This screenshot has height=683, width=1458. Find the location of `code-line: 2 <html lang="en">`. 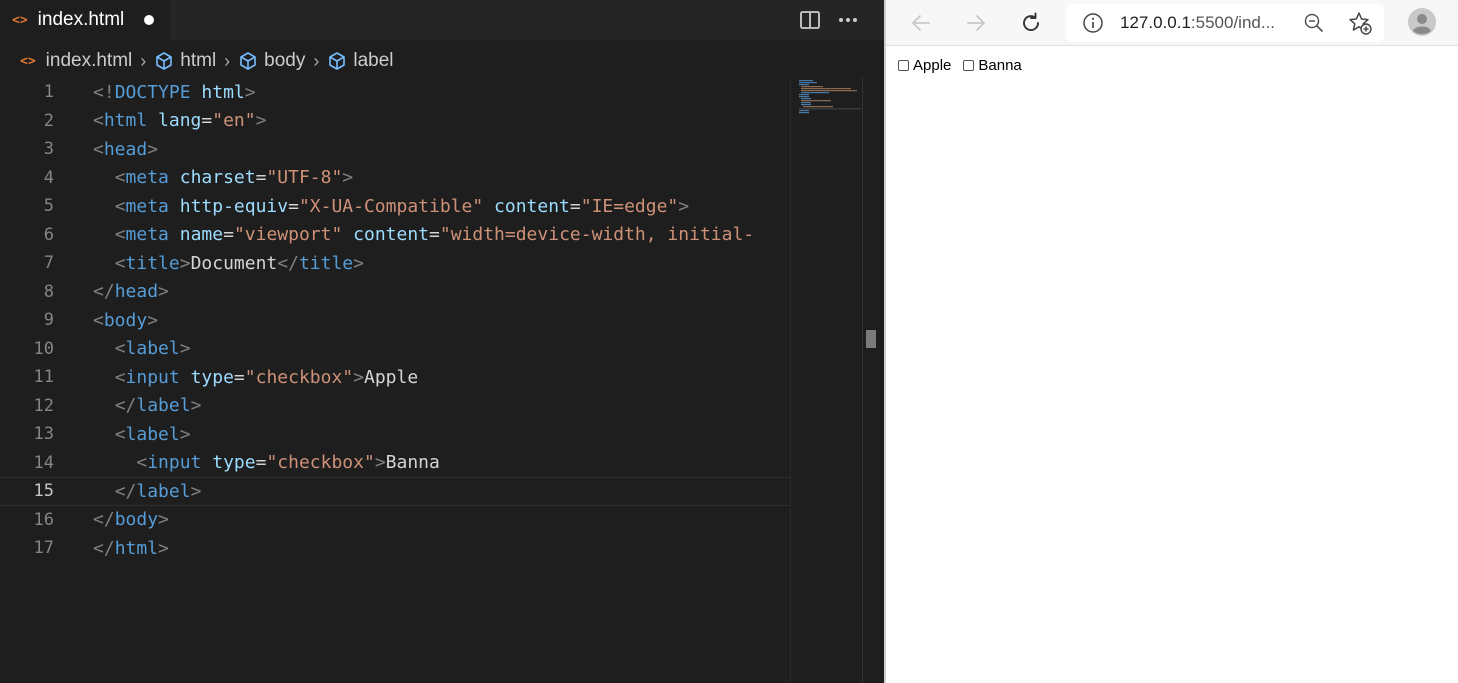

code-line: 2 <html lang="en"> is located at coordinates (395, 121).